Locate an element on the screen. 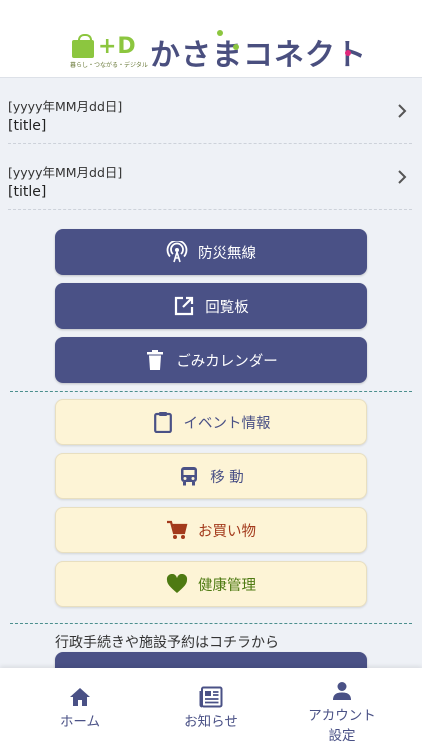 The image size is (422, 750). external-link-icon is located at coordinates (184, 306).